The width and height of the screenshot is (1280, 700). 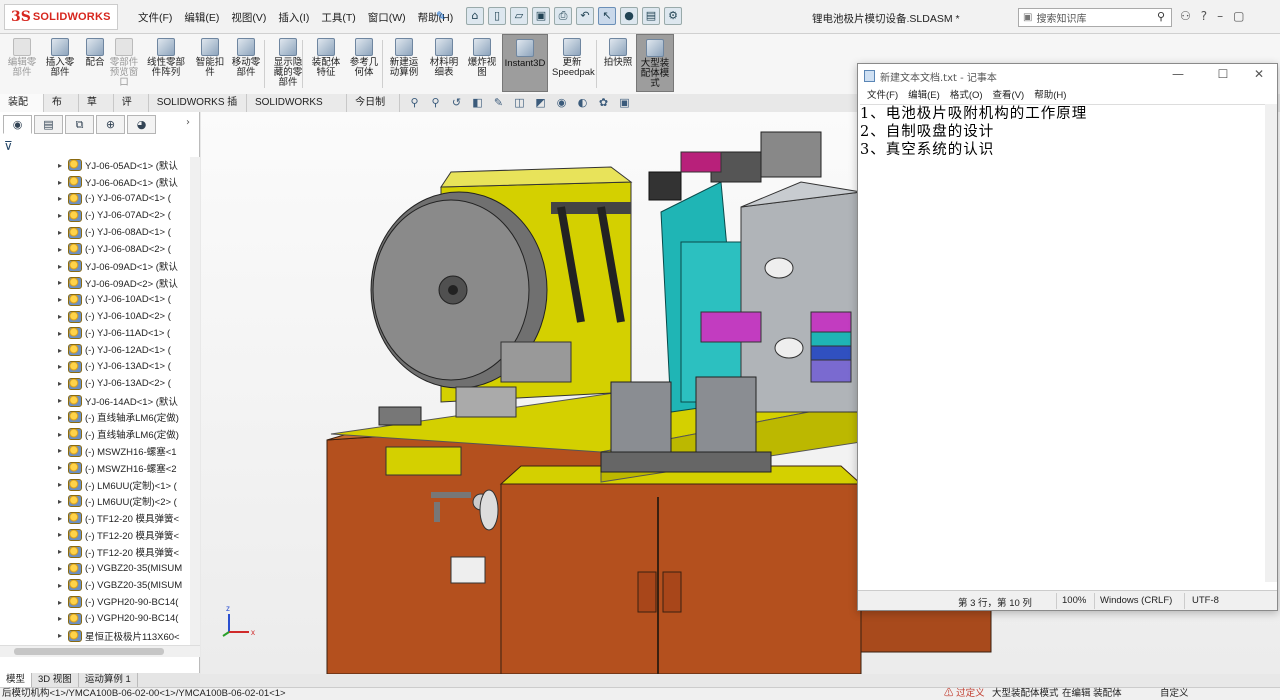 I want to click on close-icon: ✕, so click(x=1259, y=74).